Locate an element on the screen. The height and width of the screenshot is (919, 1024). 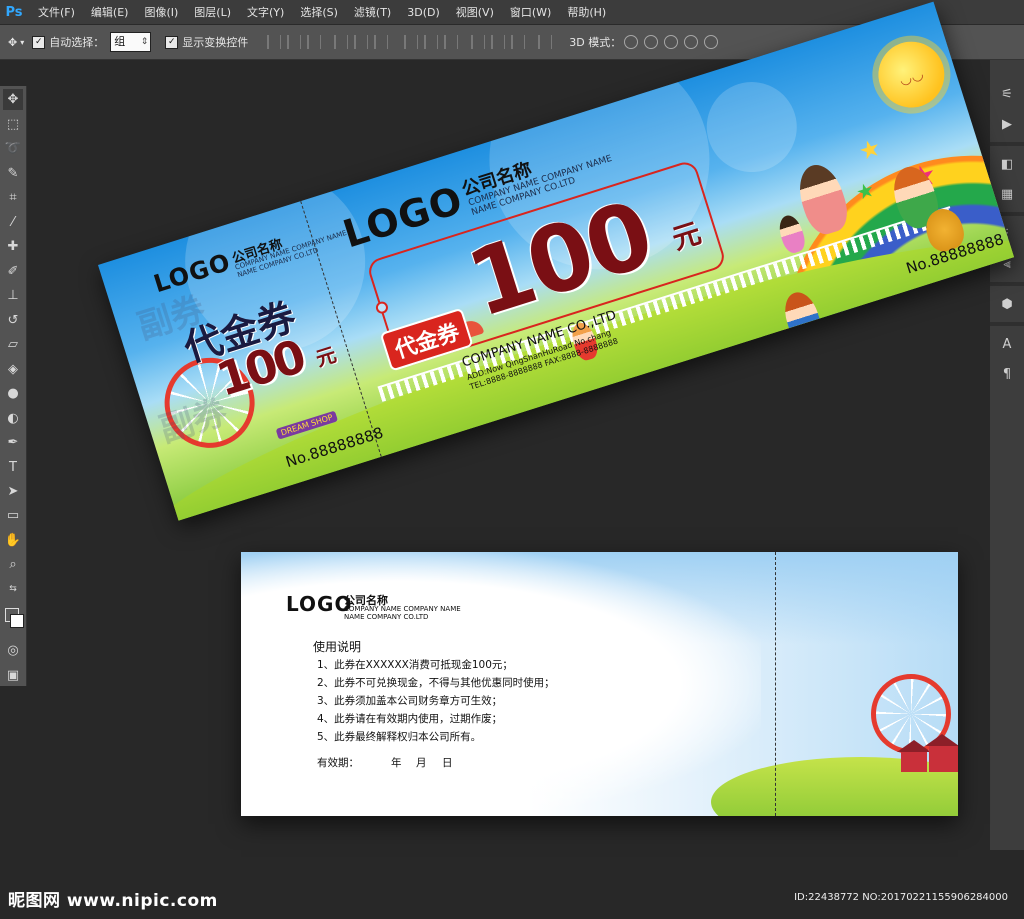
background-color-swatch is located at coordinates (17, 621).